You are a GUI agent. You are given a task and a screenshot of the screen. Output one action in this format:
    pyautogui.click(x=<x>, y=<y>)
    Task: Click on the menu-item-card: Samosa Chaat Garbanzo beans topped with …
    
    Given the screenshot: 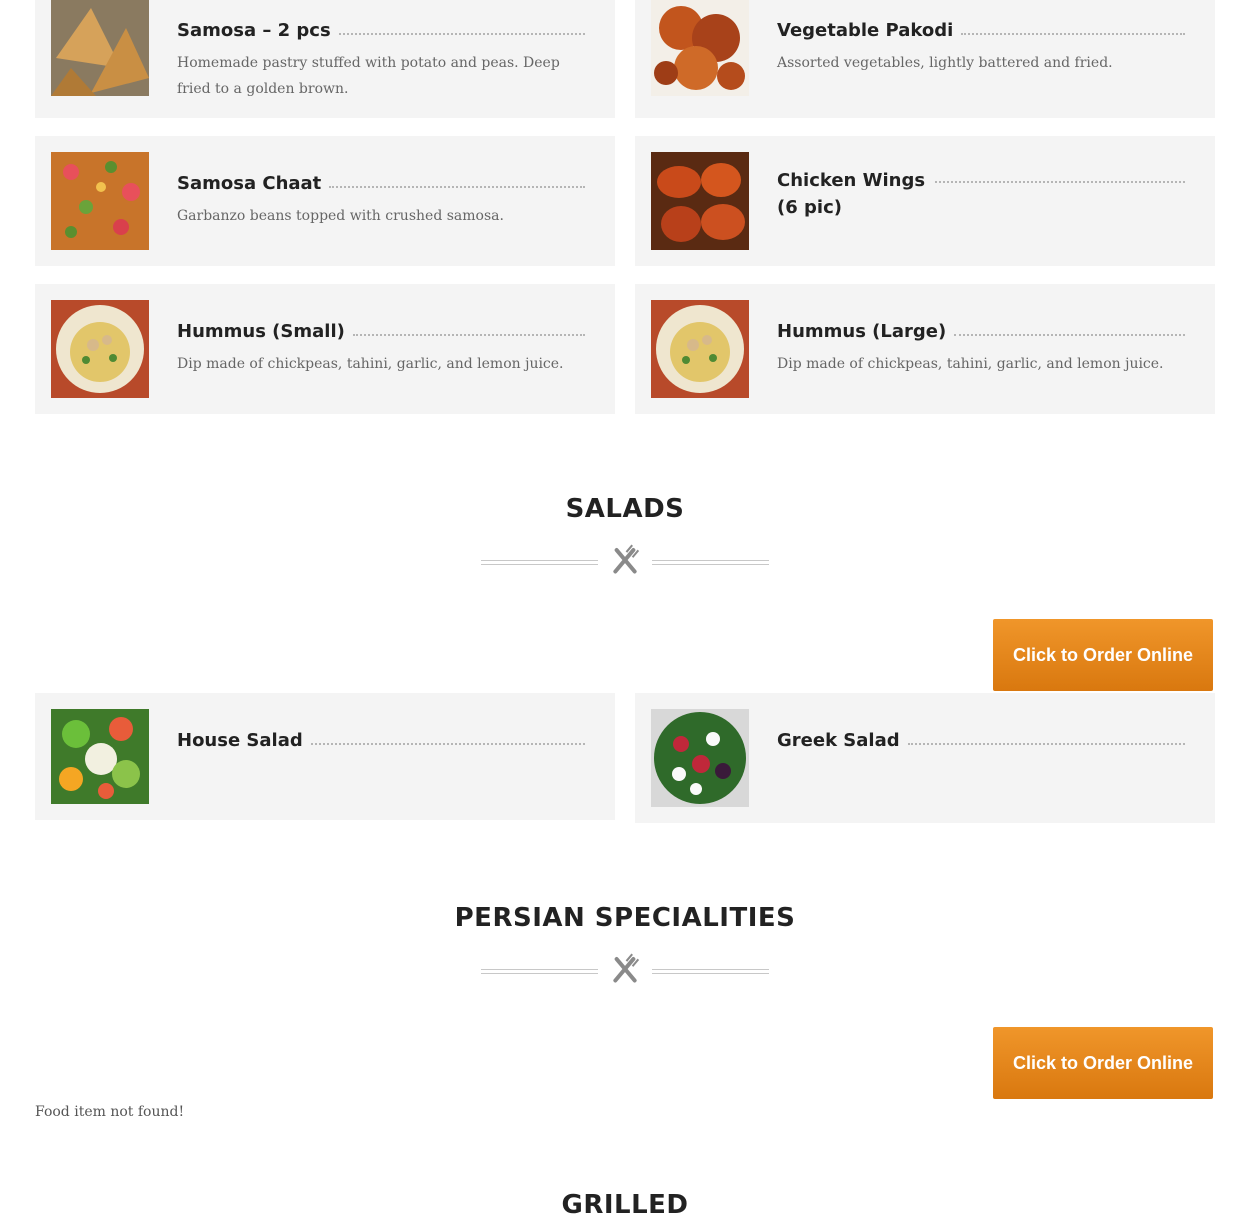 What is the action you would take?
    pyautogui.click(x=325, y=201)
    